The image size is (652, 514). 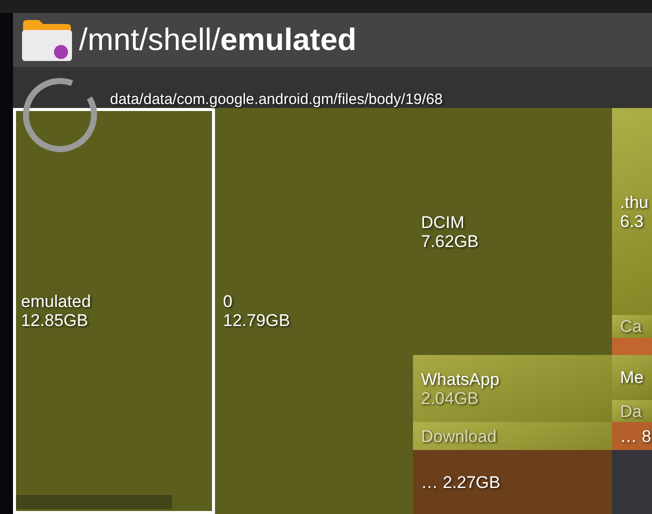 What do you see at coordinates (461, 482) in the screenshot?
I see `folder-size: … 2.27GB` at bounding box center [461, 482].